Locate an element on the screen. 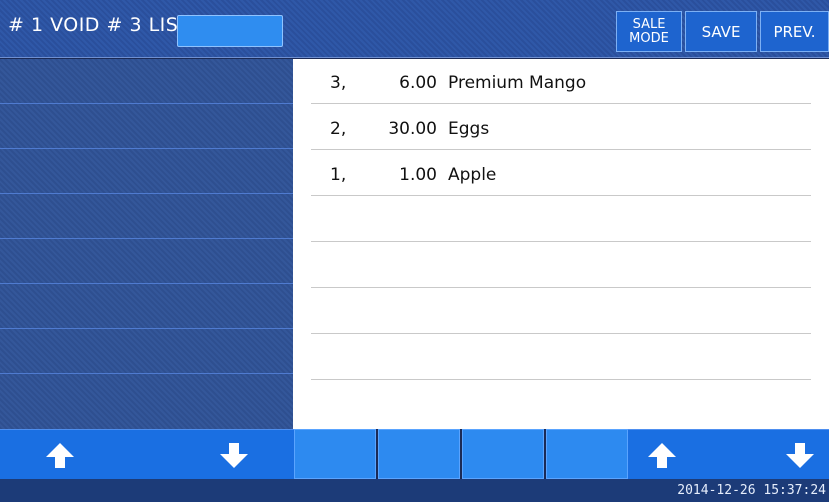 Image resolution: width=829 pixels, height=502 pixels. prev-button: PREV. is located at coordinates (794, 31).